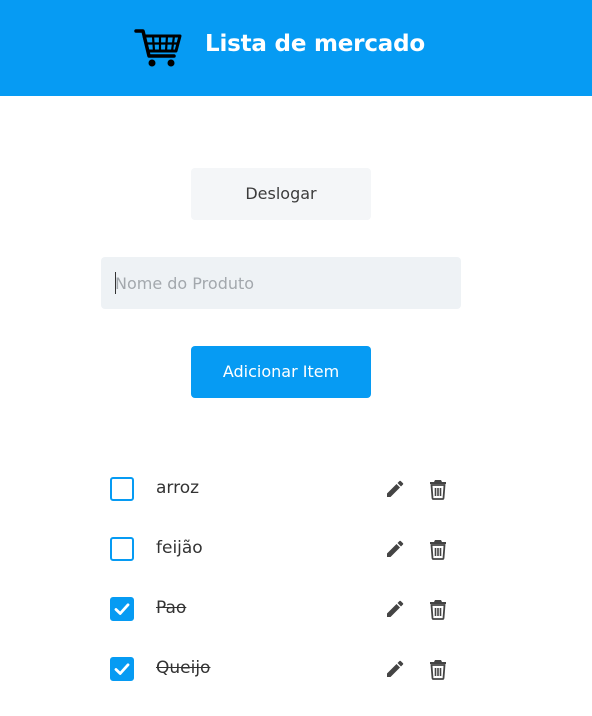 The width and height of the screenshot is (592, 716). What do you see at coordinates (281, 283) in the screenshot?
I see `product-name-input` at bounding box center [281, 283].